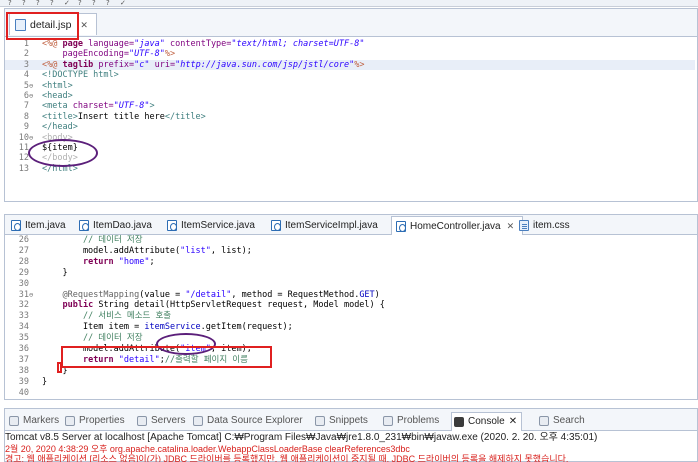 This screenshot has width=698, height=462. Describe the element at coordinates (546, 225) in the screenshot. I see `tab-item-css: item.css` at that location.